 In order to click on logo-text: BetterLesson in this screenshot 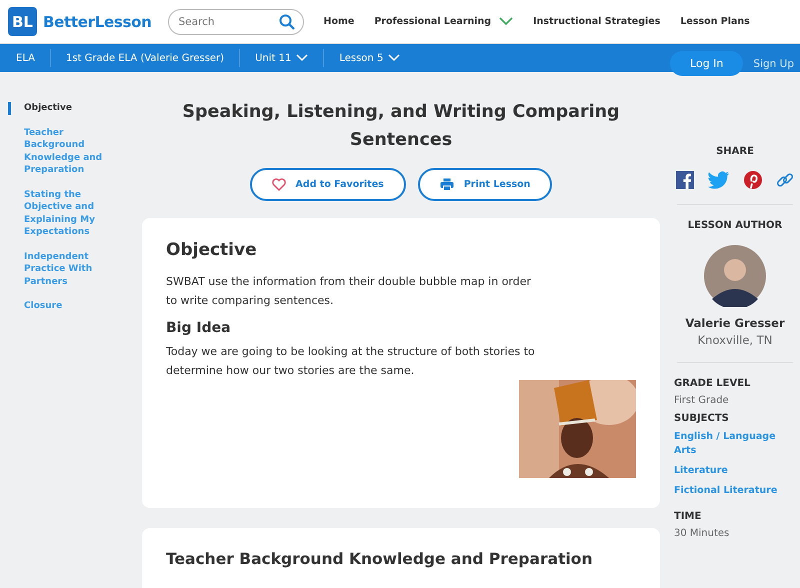, I will do `click(97, 21)`.